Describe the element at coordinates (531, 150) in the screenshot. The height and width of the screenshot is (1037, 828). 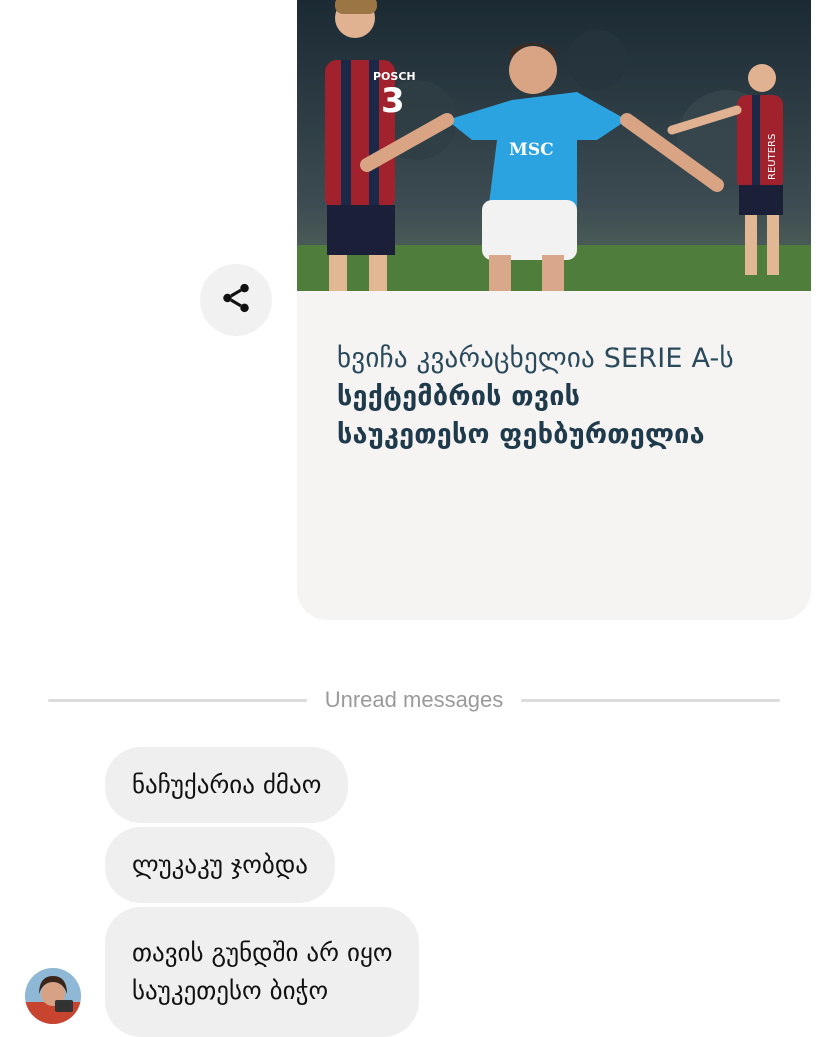
I see `home-jersey-sponsor: MSC` at that location.